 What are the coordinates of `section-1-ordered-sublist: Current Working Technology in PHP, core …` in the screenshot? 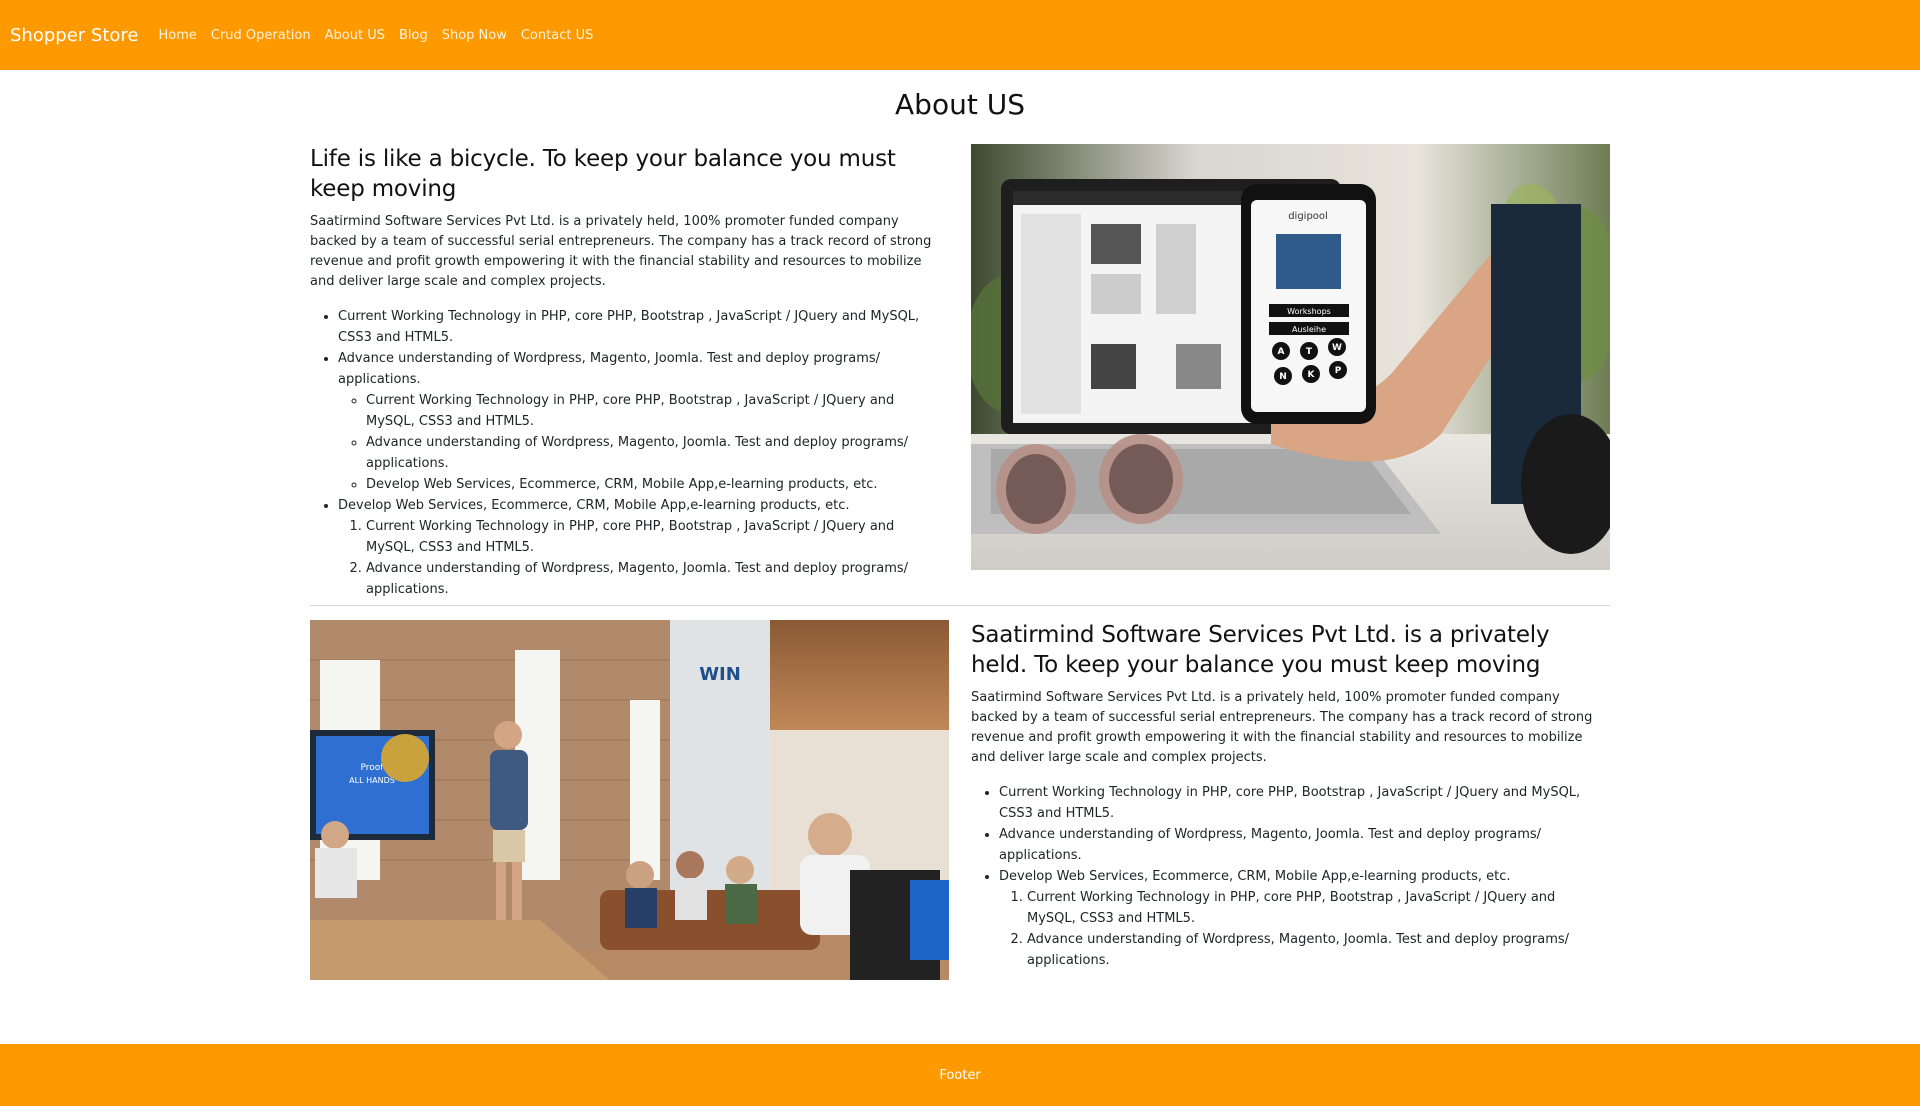 It's located at (641, 558).